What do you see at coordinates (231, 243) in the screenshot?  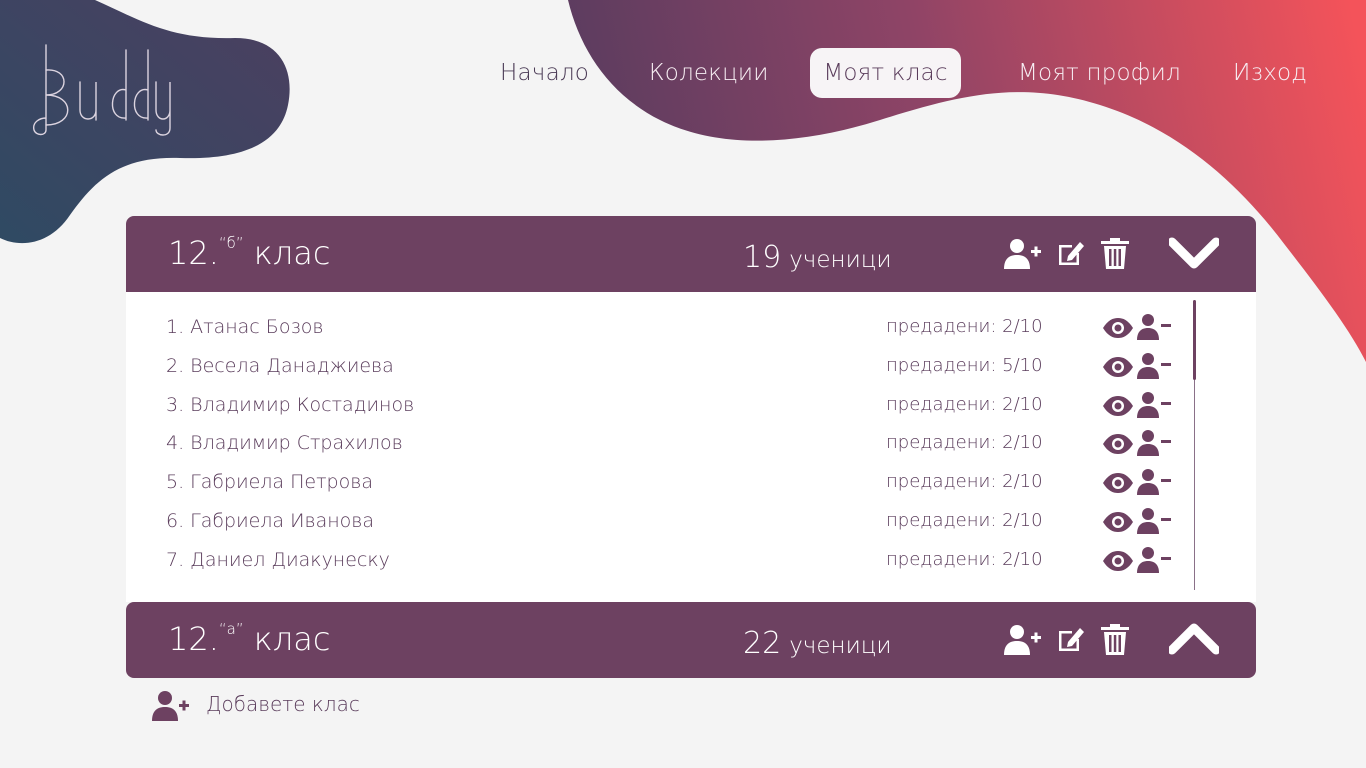 I see `class-title-letter: “б”` at bounding box center [231, 243].